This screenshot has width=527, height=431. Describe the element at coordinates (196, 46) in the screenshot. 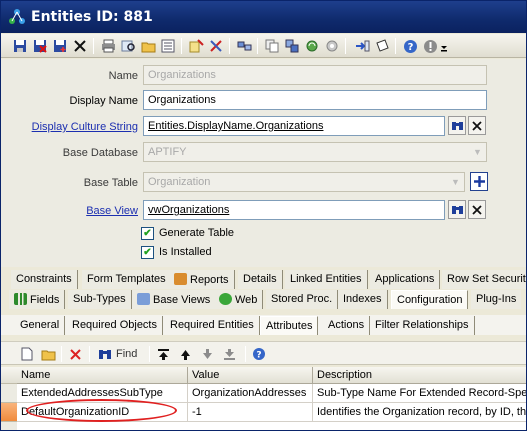

I see `wizard-icon` at that location.